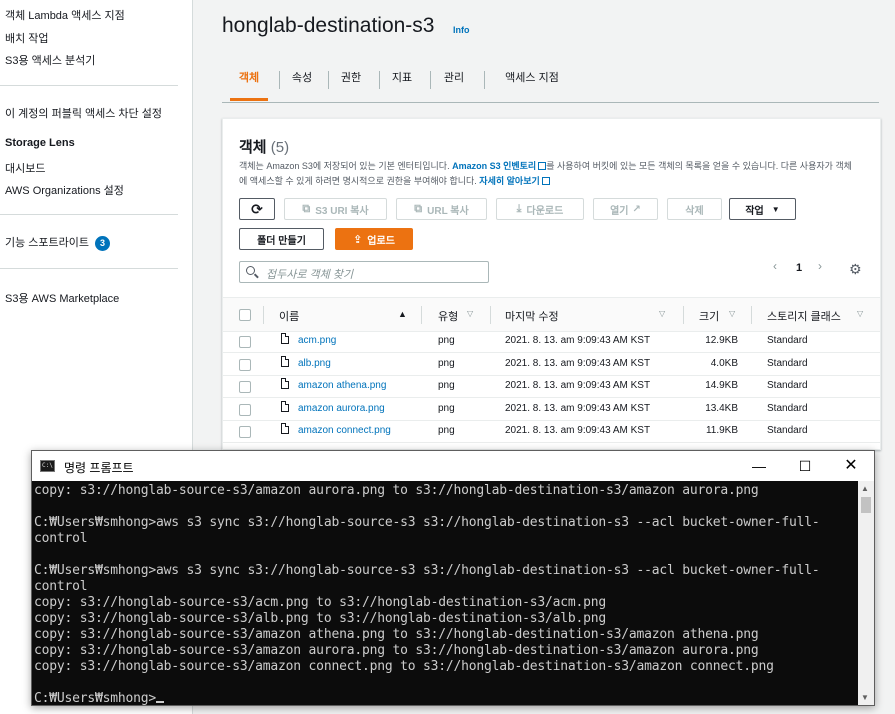 The width and height of the screenshot is (895, 714). I want to click on upload-button: ⇪ 업로드, so click(374, 239).